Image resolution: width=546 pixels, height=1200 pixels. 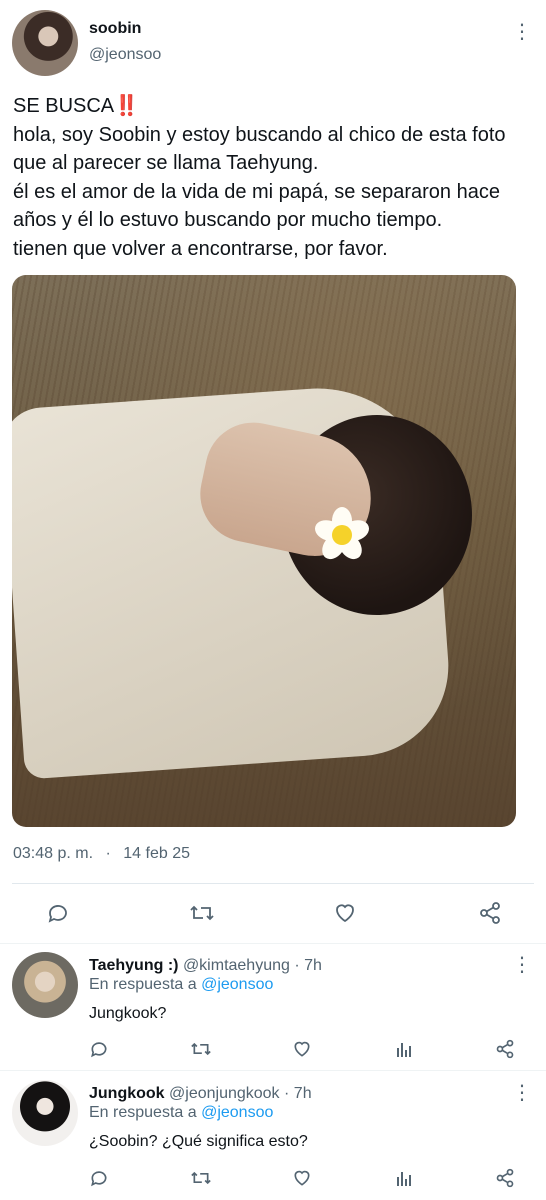 I want to click on reply-text: Jungkook?, so click(x=128, y=1013).